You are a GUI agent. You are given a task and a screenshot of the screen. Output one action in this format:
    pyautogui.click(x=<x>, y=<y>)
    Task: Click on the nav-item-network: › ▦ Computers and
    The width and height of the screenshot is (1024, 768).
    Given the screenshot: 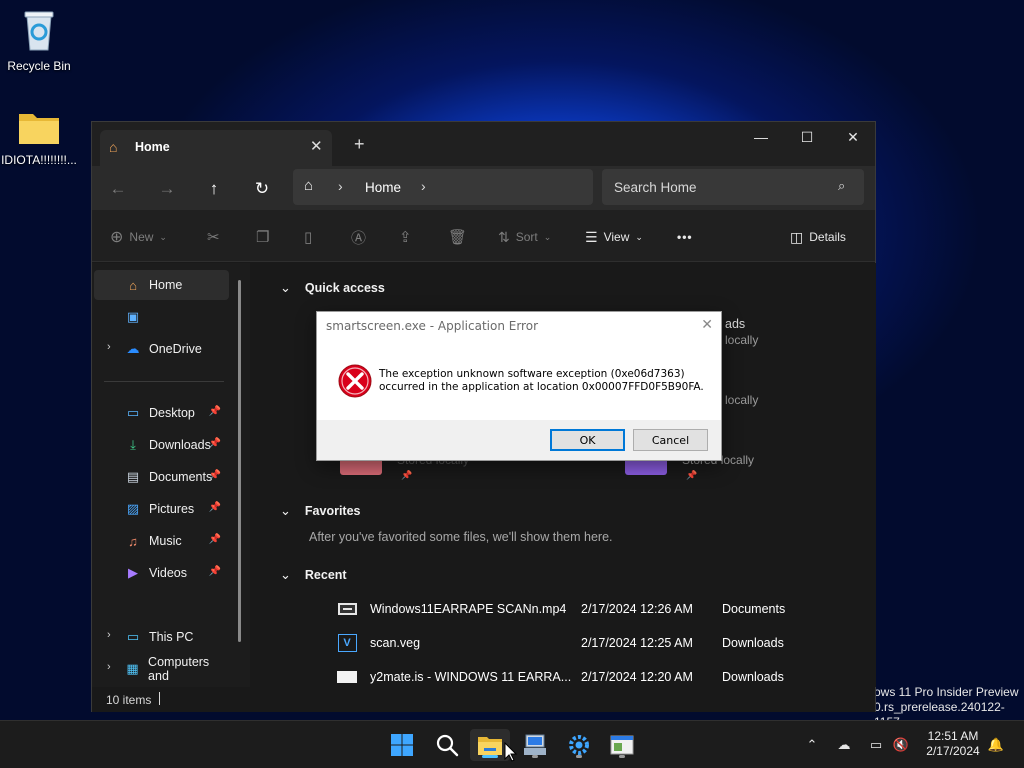 What is the action you would take?
    pyautogui.click(x=161, y=669)
    